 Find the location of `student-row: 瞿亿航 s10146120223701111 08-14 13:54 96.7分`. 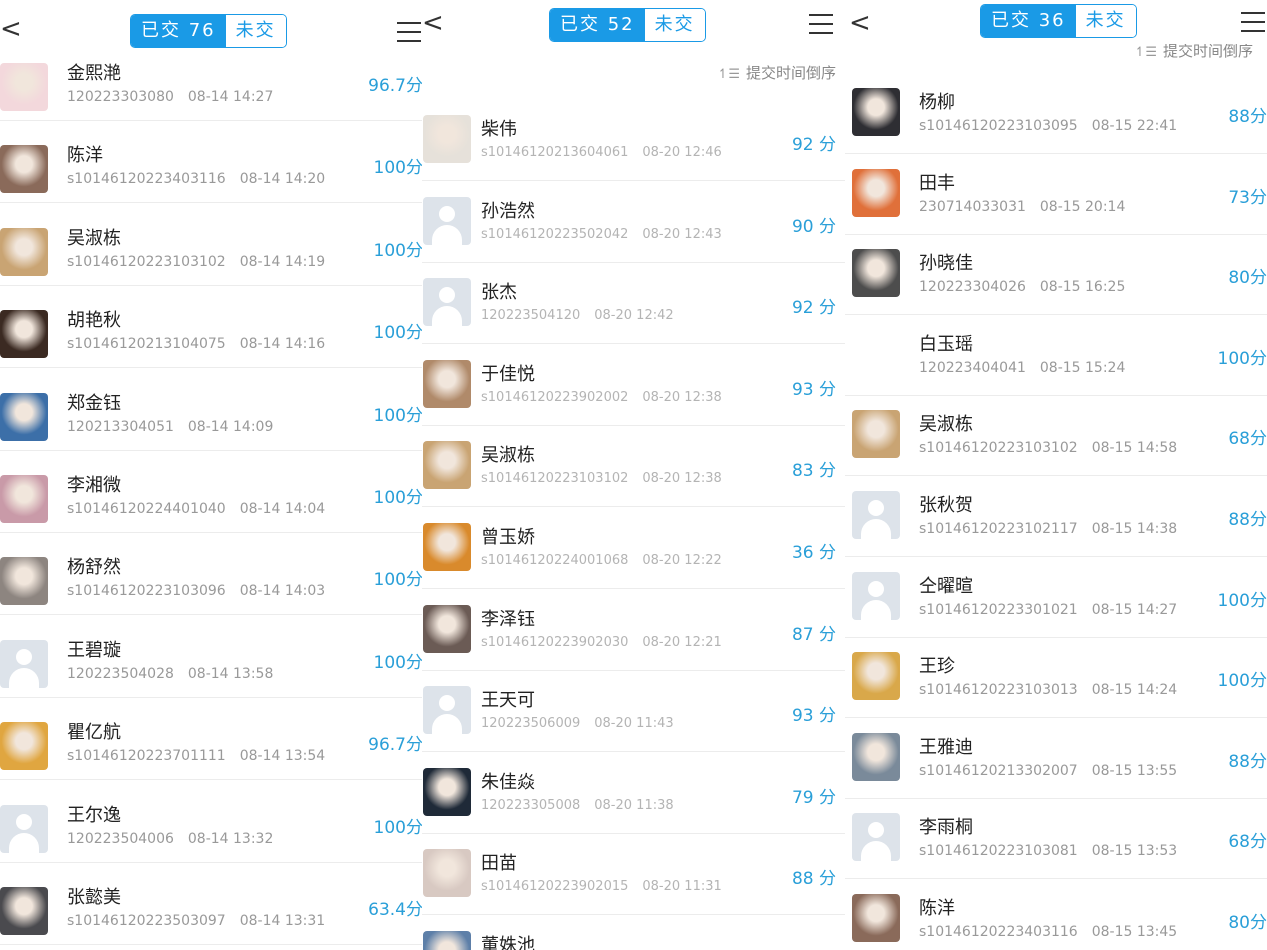

student-row: 瞿亿航 s10146120223701111 08-14 13:54 96.7分 is located at coordinates (212, 739).